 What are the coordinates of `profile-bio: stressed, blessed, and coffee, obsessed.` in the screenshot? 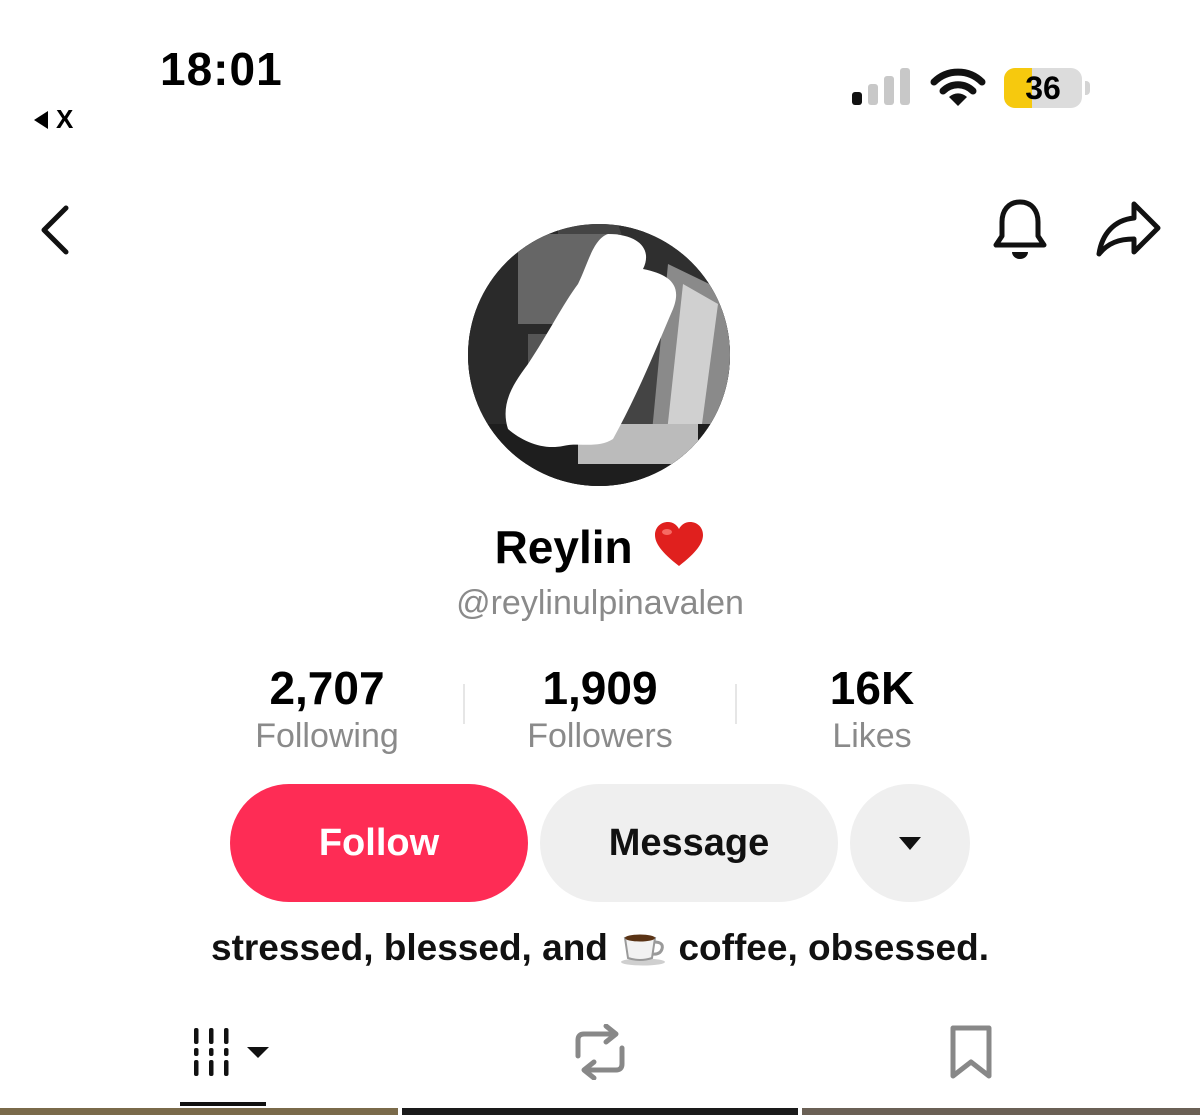 It's located at (600, 947).